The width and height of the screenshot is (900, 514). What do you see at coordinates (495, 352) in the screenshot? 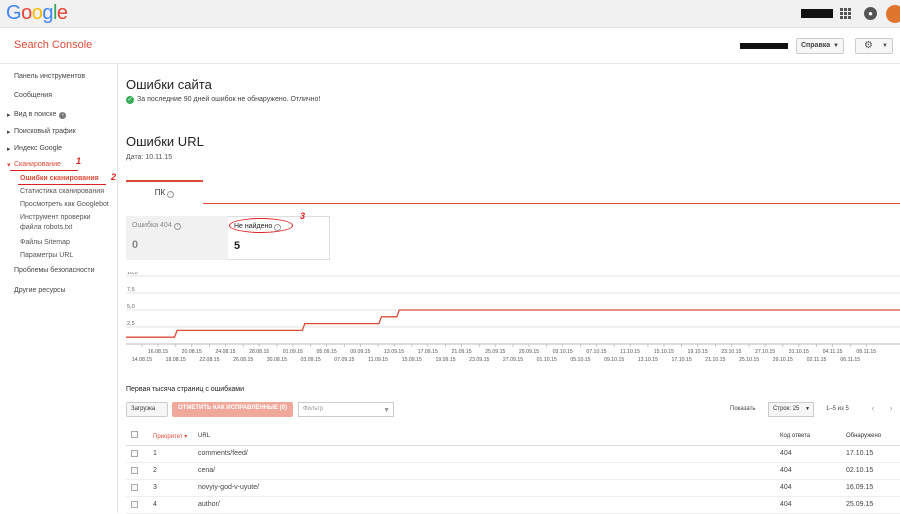
I see `x-tick-label: 25.09.15` at bounding box center [495, 352].